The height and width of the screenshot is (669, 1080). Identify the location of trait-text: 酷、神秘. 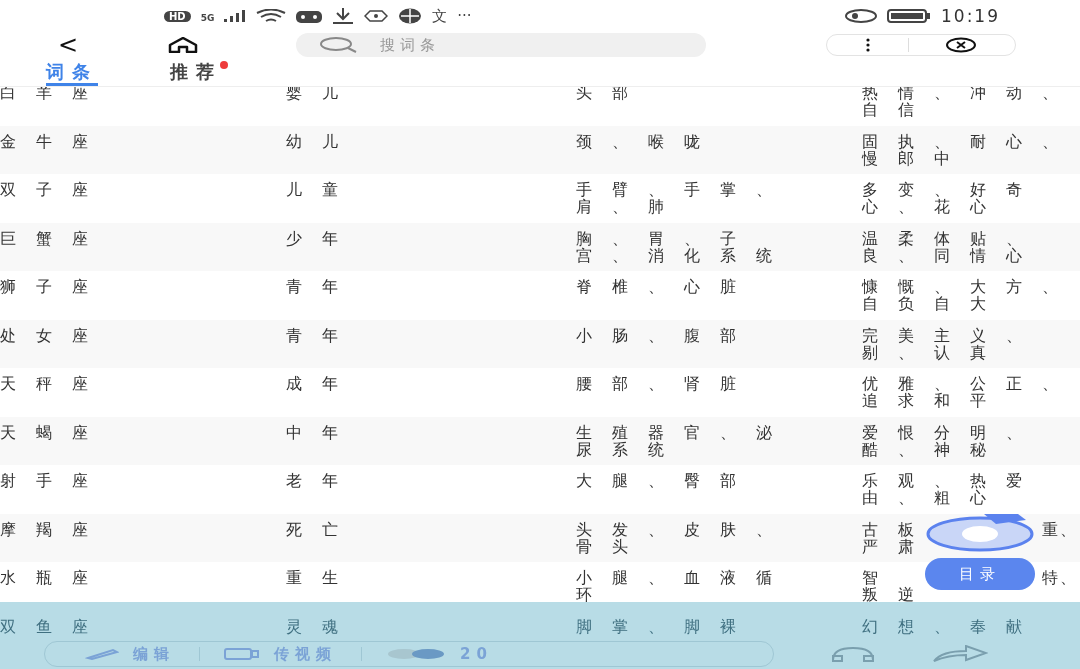
(934, 449).